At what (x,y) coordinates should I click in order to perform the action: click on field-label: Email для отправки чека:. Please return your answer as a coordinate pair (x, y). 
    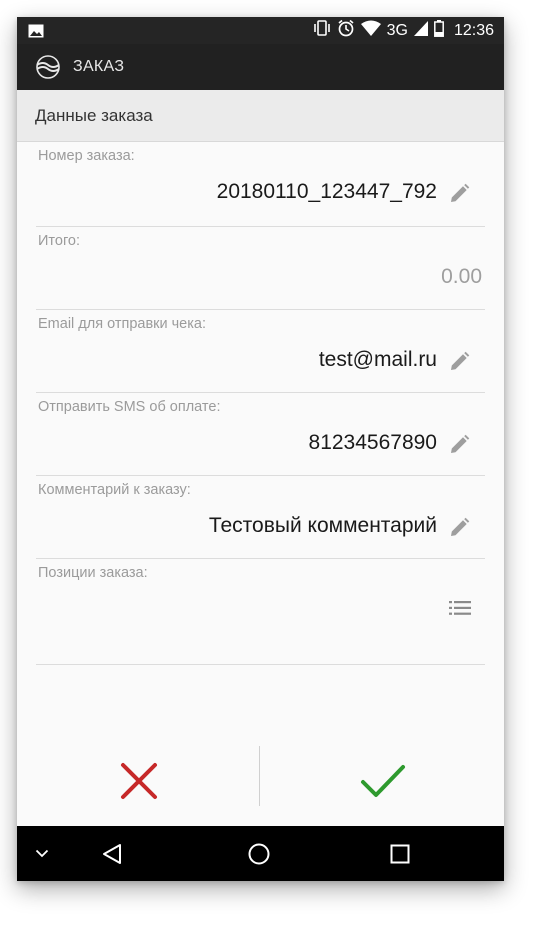
    Looking at the image, I should click on (122, 324).